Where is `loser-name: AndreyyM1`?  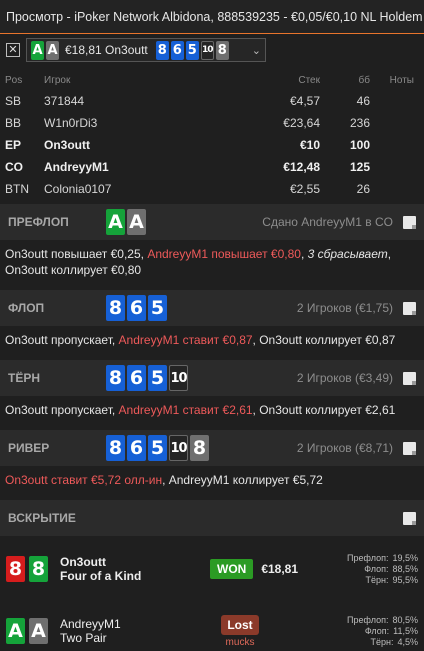
loser-name: AndreyyM1 is located at coordinates (135, 624).